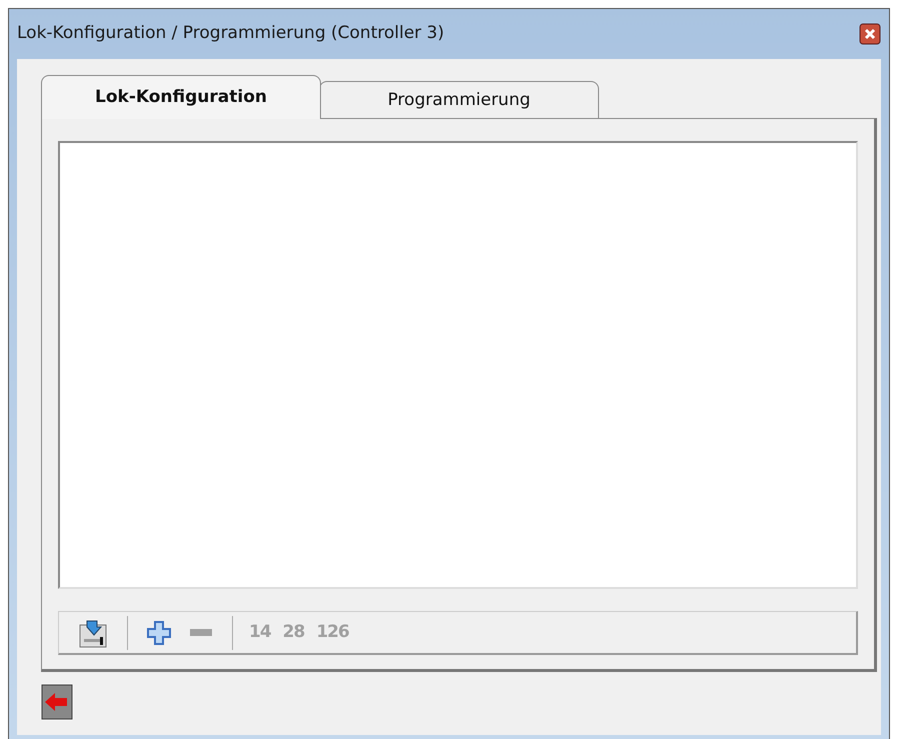 The image size is (898, 739). Describe the element at coordinates (230, 34) in the screenshot. I see `window-title: Lok-Konfiguration / Programmierung (Controller 3)` at that location.